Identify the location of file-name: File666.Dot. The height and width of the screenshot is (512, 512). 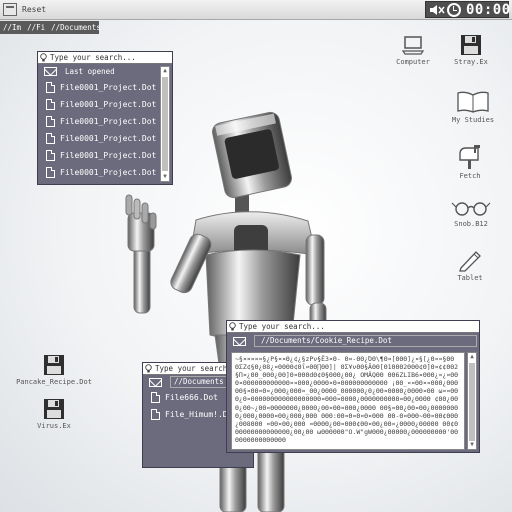
(191, 397).